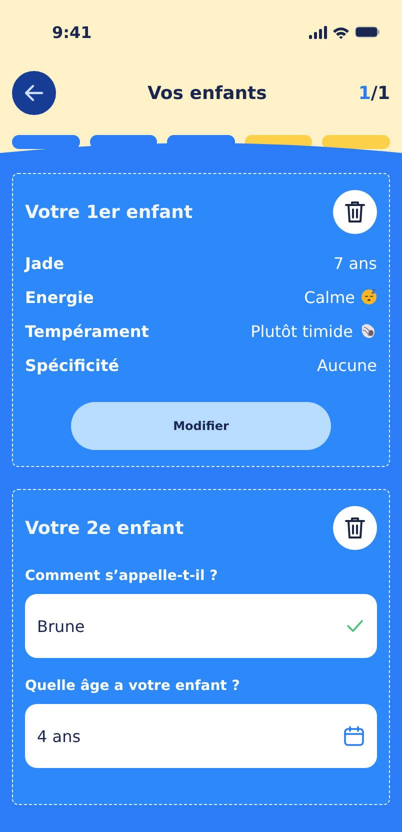 The width and height of the screenshot is (402, 832). Describe the element at coordinates (368, 331) in the screenshot. I see `shell-icon` at that location.